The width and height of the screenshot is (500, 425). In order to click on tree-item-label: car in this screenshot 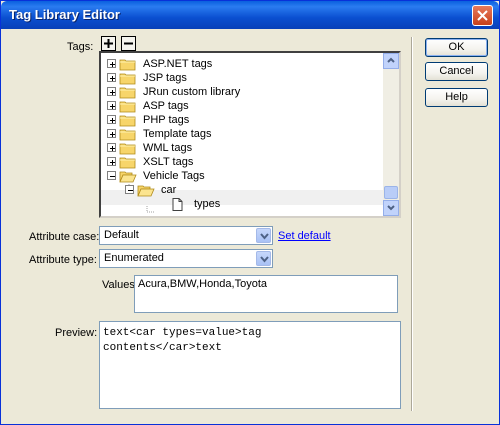, I will do `click(169, 190)`.